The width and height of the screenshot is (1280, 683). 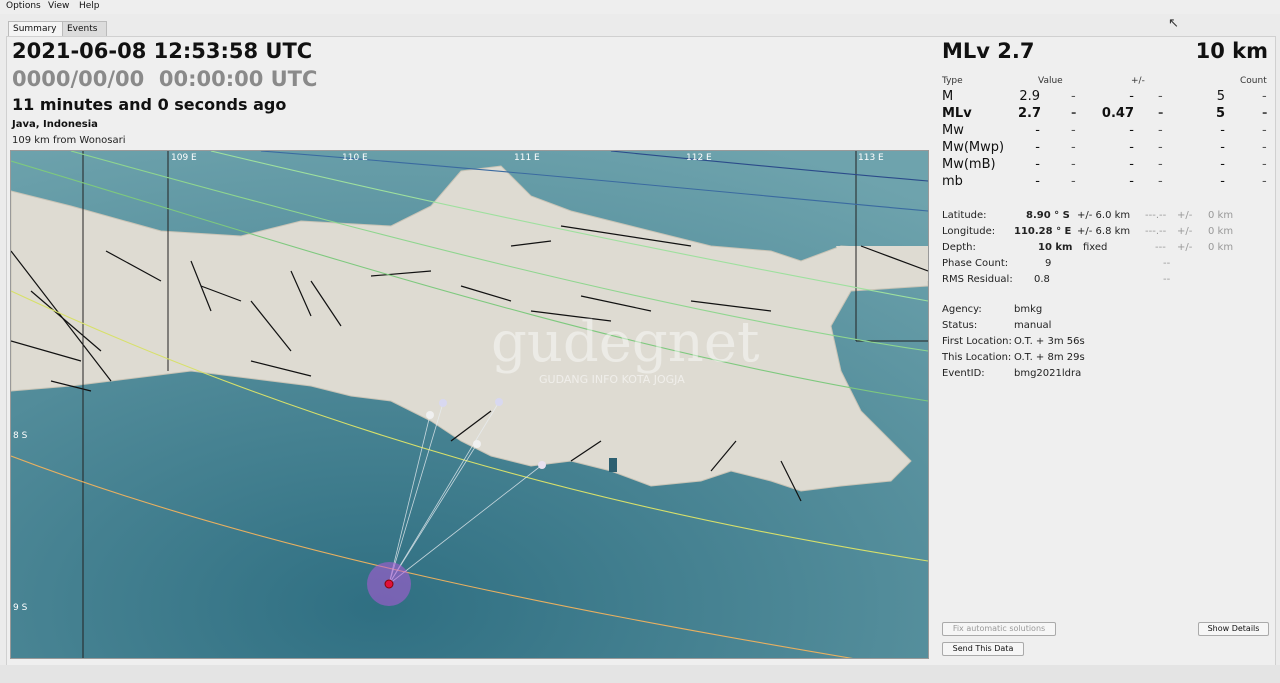 I want to click on magnitude-row: Mw - - - - - -, so click(x=633, y=131).